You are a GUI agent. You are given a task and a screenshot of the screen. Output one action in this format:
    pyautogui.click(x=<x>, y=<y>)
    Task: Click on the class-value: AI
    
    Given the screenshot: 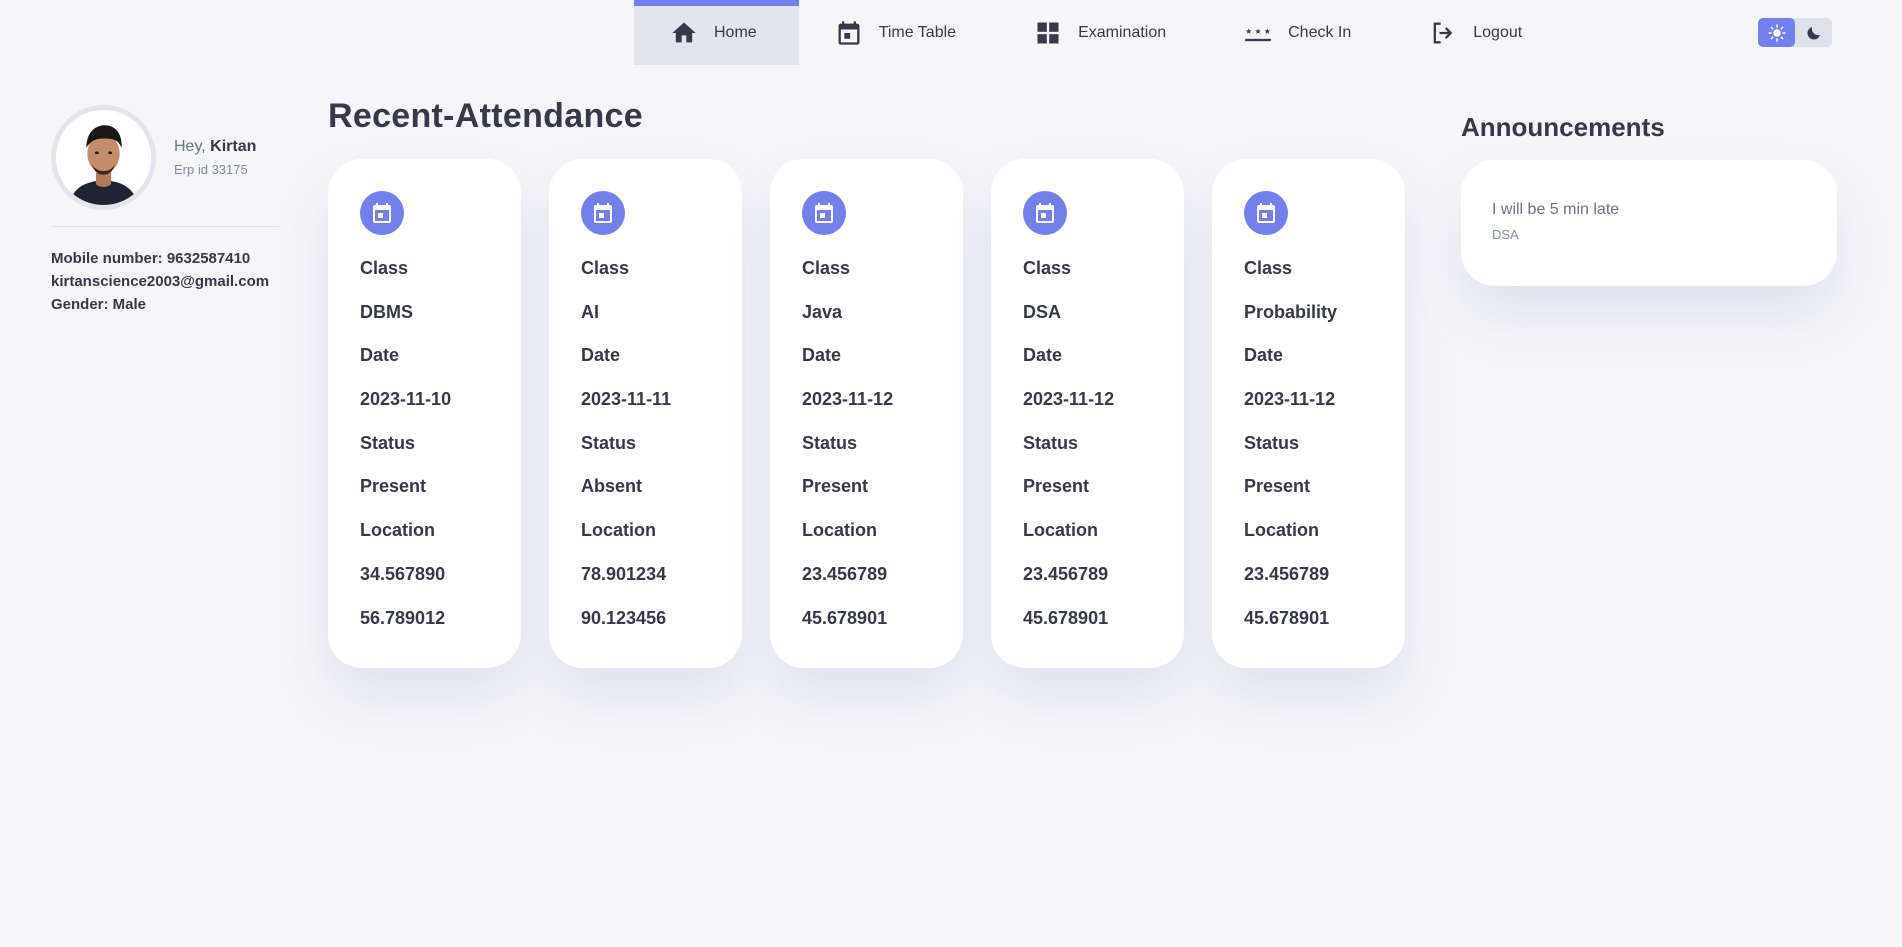 What is the action you would take?
    pyautogui.click(x=590, y=311)
    